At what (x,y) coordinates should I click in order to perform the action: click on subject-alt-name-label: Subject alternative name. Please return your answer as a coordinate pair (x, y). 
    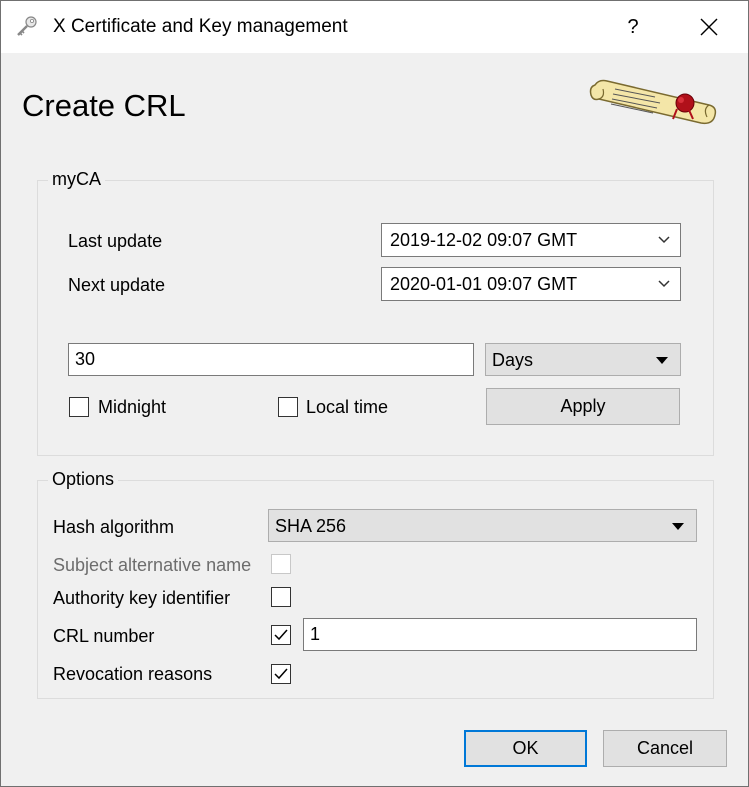
    Looking at the image, I should click on (152, 565).